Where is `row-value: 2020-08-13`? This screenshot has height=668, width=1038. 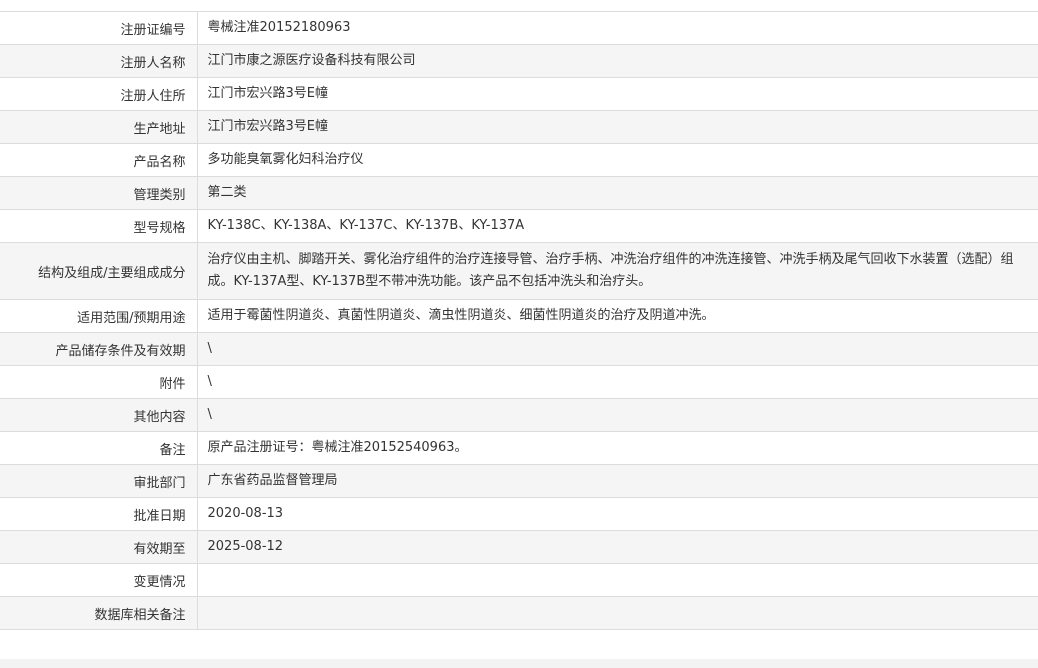
row-value: 2020-08-13 is located at coordinates (617, 514).